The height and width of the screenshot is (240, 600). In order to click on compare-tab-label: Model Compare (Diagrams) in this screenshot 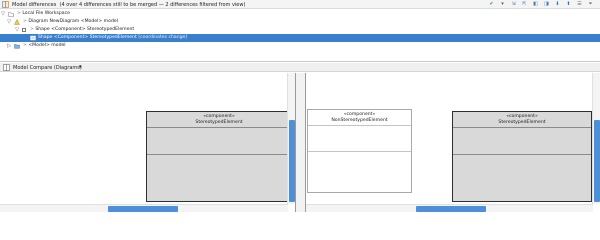, I will do `click(47, 68)`.